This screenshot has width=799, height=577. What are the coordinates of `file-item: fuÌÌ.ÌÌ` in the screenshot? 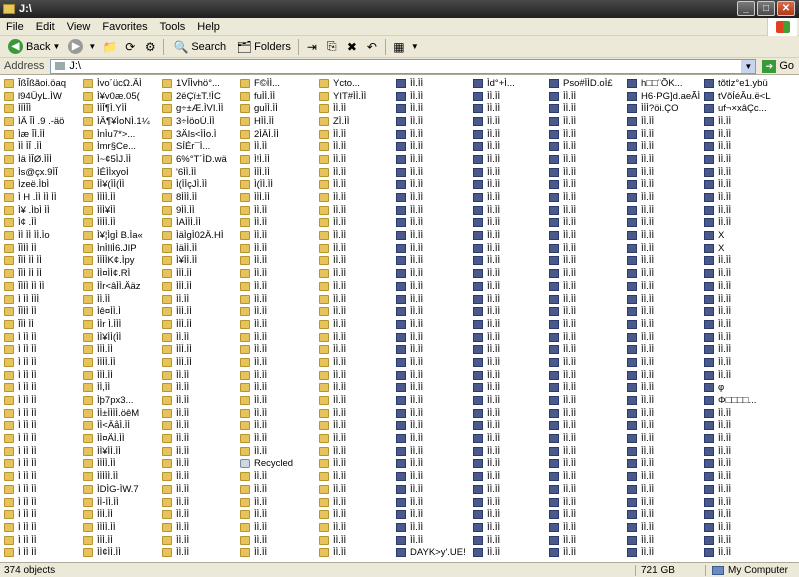 It's located at (279, 96).